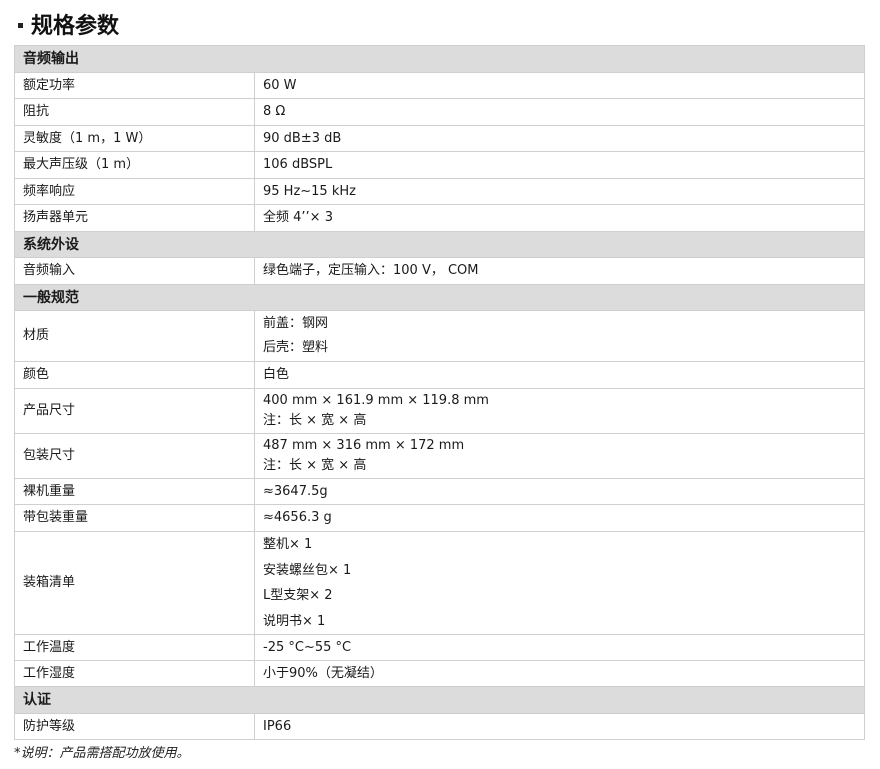 The height and width of the screenshot is (769, 880). I want to click on table-row: 工作湿度 小于90%（无凝结）, so click(439, 673).